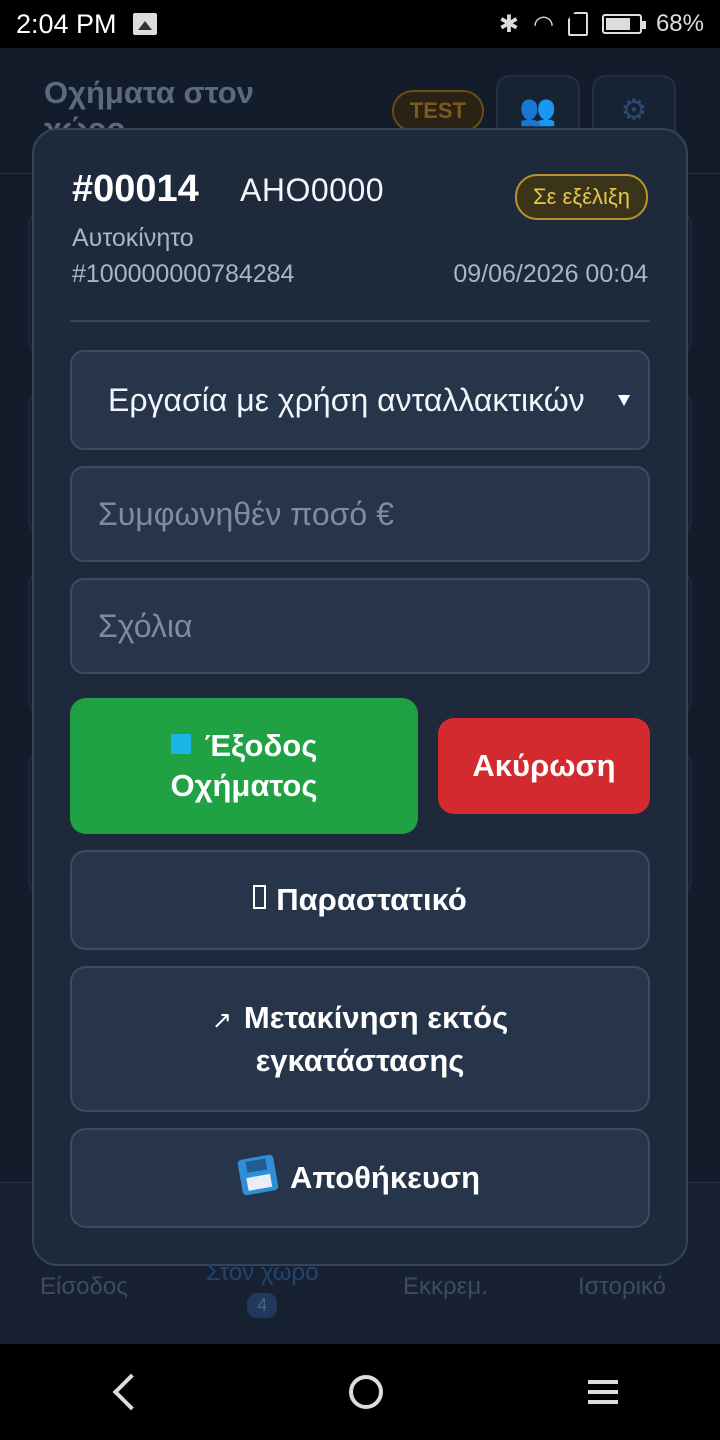 The image size is (720, 1440). Describe the element at coordinates (365, 1392) in the screenshot. I see `home-icon` at that location.